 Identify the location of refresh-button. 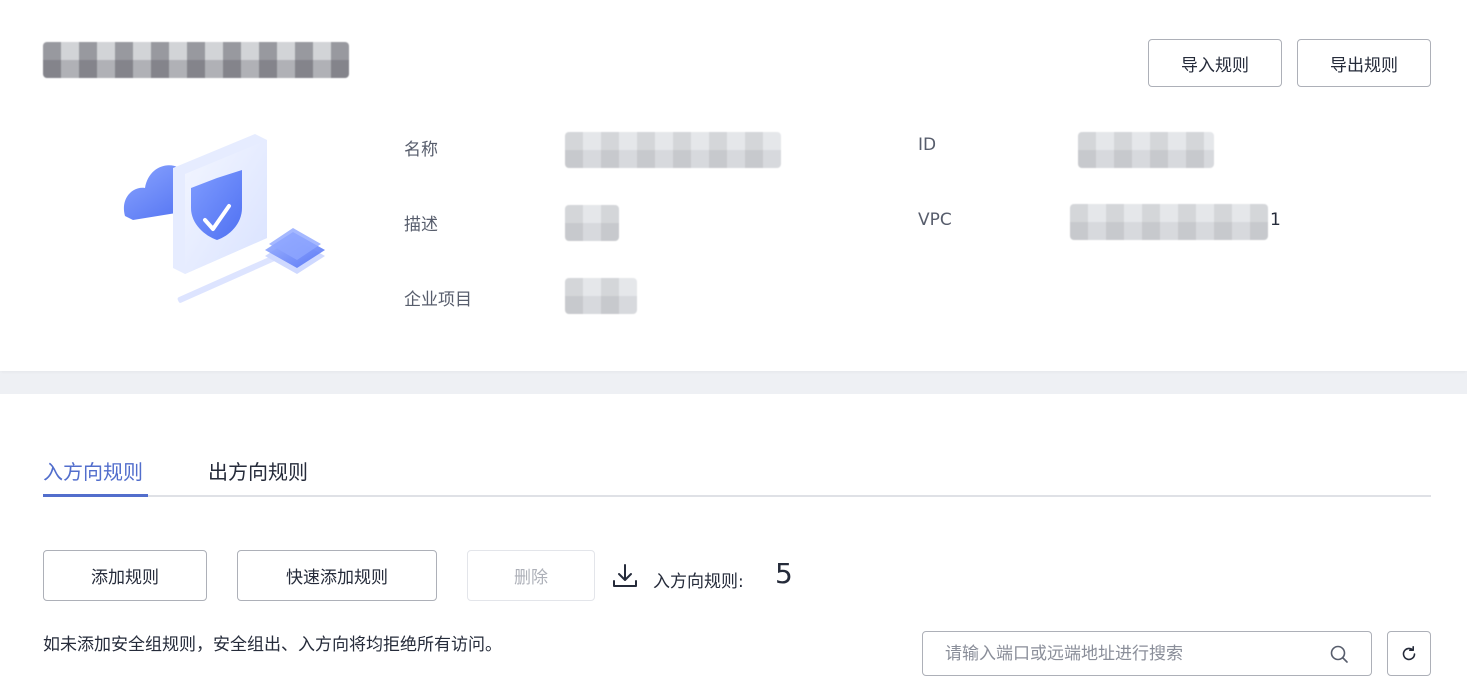
(1409, 653).